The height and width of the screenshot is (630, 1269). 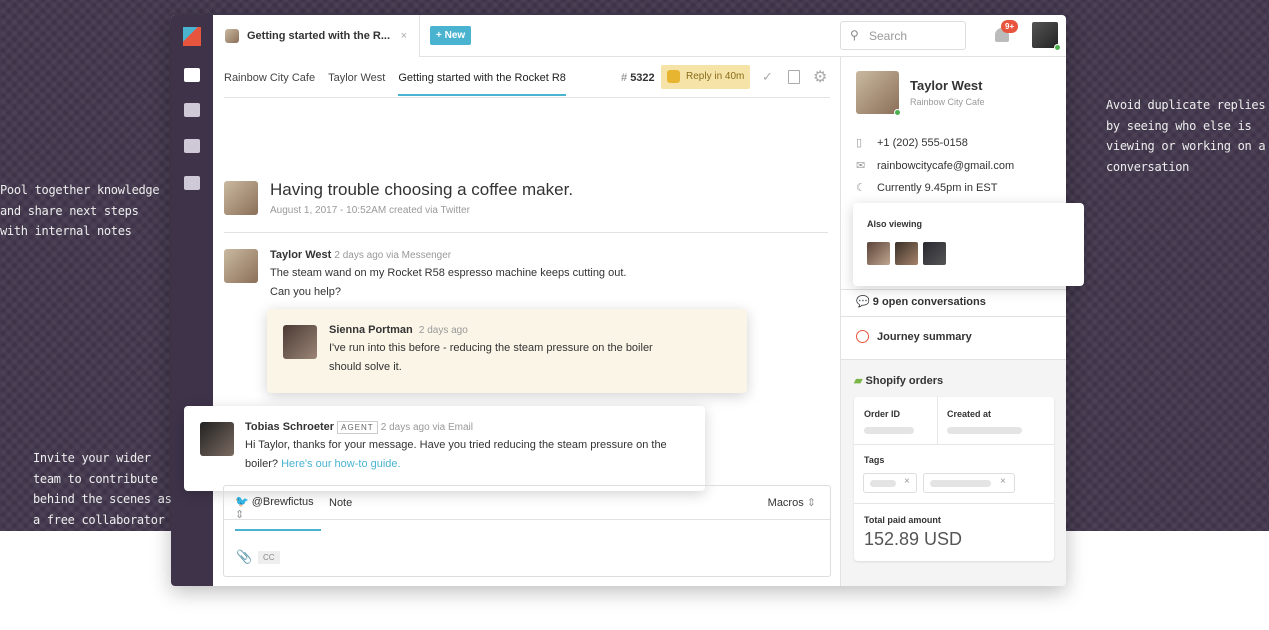 I want to click on clock-icon, so click(x=673, y=76).